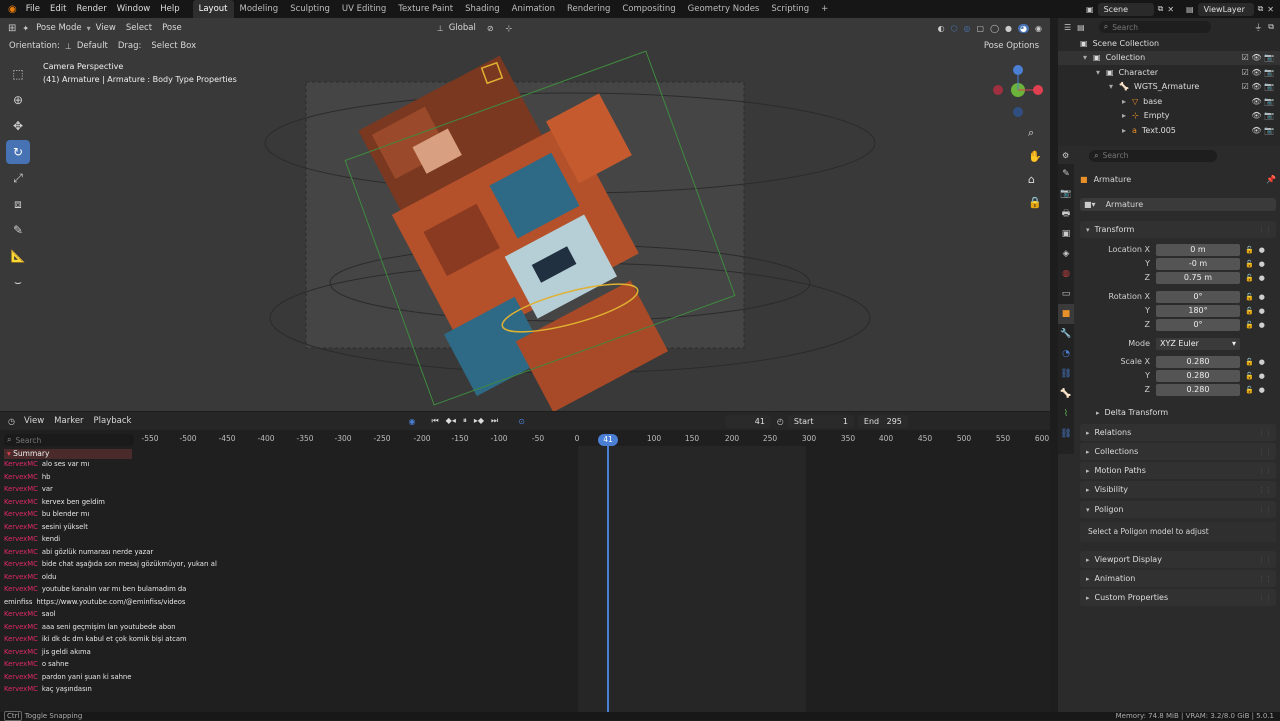 The height and width of the screenshot is (721, 1280). I want to click on expand-chevron-icon: ▸, so click(1127, 115).